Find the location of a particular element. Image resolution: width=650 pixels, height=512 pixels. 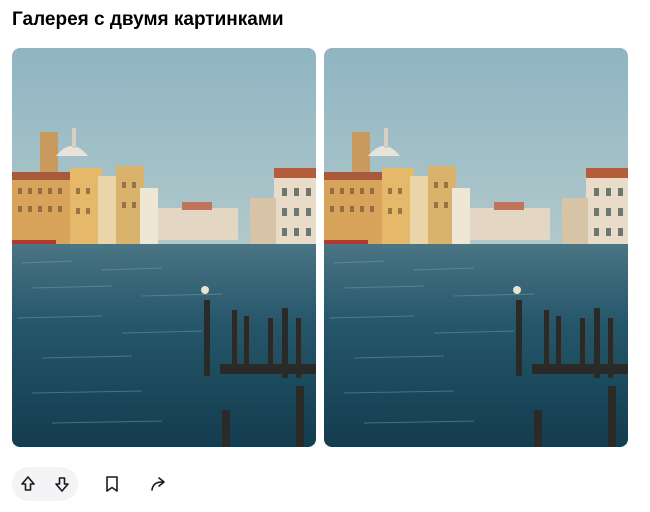

share-button is located at coordinates (159, 484).